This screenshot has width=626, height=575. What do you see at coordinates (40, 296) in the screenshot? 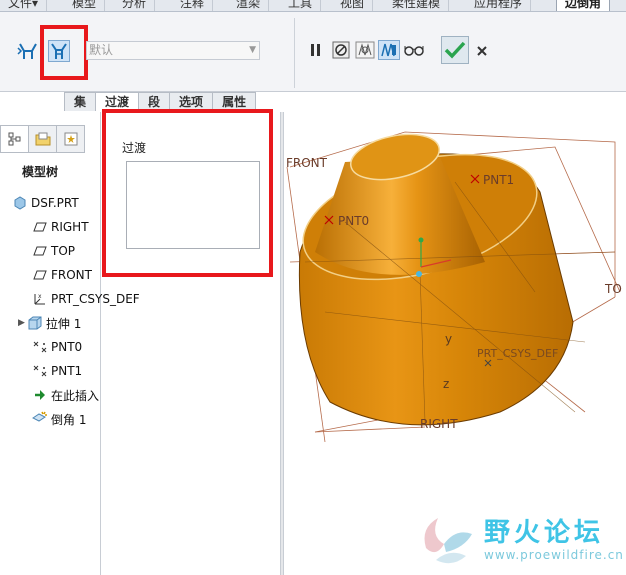
I see `svg-text: x` at bounding box center [40, 296].